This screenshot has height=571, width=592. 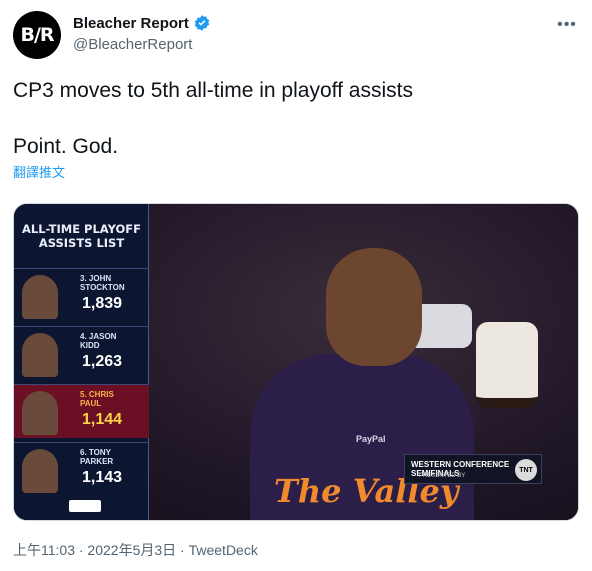 What do you see at coordinates (371, 439) in the screenshot?
I see `sponsor-patch: PayPal` at bounding box center [371, 439].